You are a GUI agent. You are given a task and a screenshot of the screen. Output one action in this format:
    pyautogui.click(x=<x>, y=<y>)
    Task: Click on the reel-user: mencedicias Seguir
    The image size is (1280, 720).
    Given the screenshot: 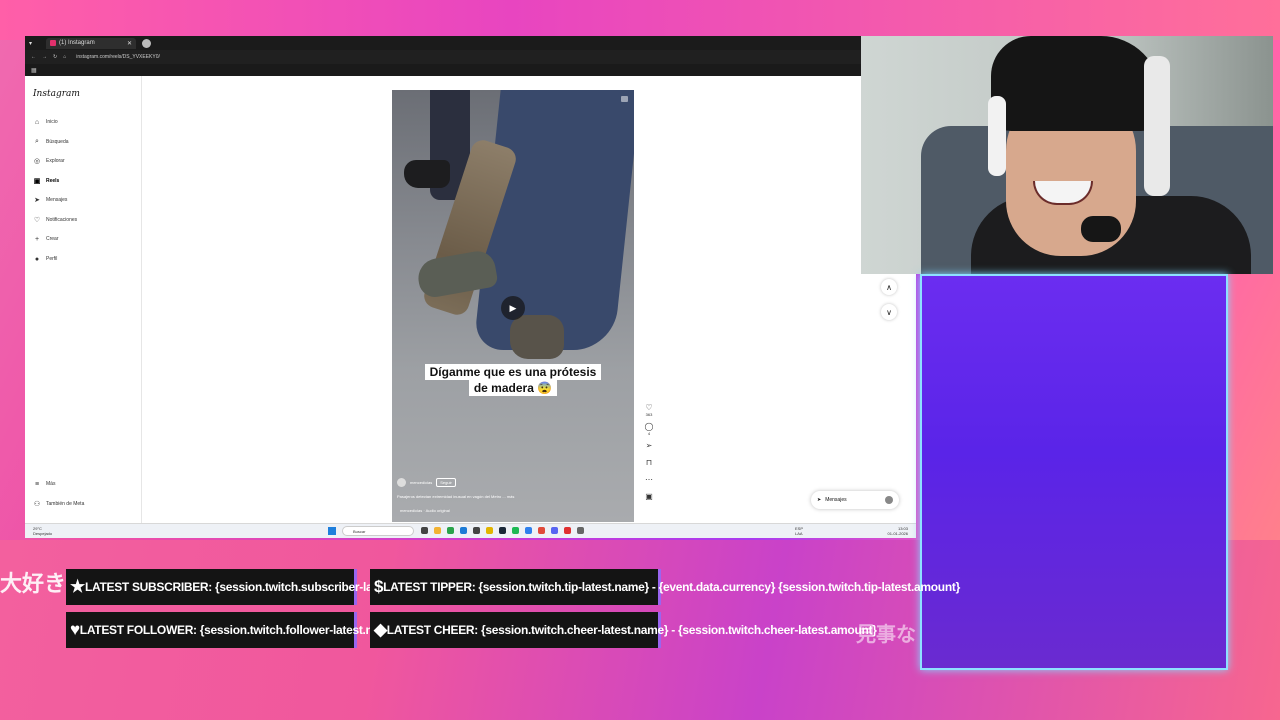 What is the action you would take?
    pyautogui.click(x=426, y=482)
    